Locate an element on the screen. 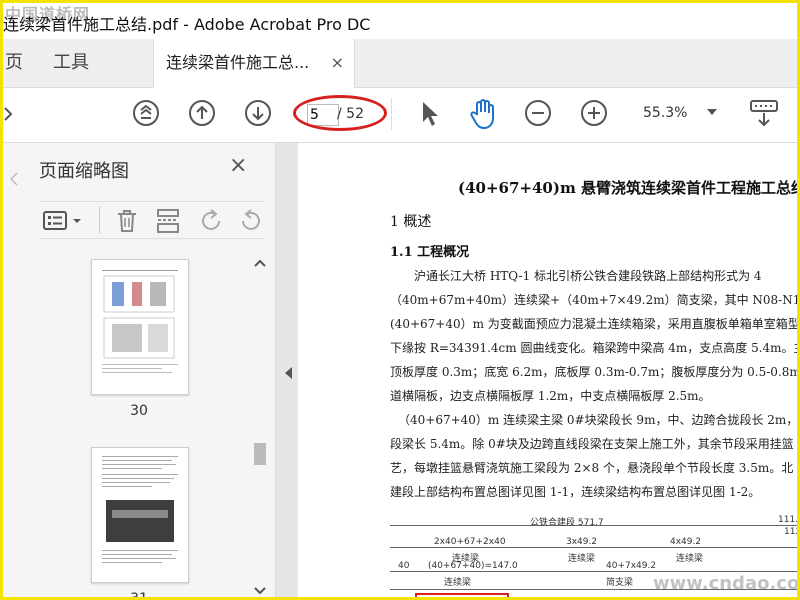 This screenshot has width=800, height=600. paragraph-line: 艺，每墩挂篮悬臂浇筑施工梁段为 2×8 个，悬浇段单个节段长度 3.5m。北 is located at coordinates (592, 468).